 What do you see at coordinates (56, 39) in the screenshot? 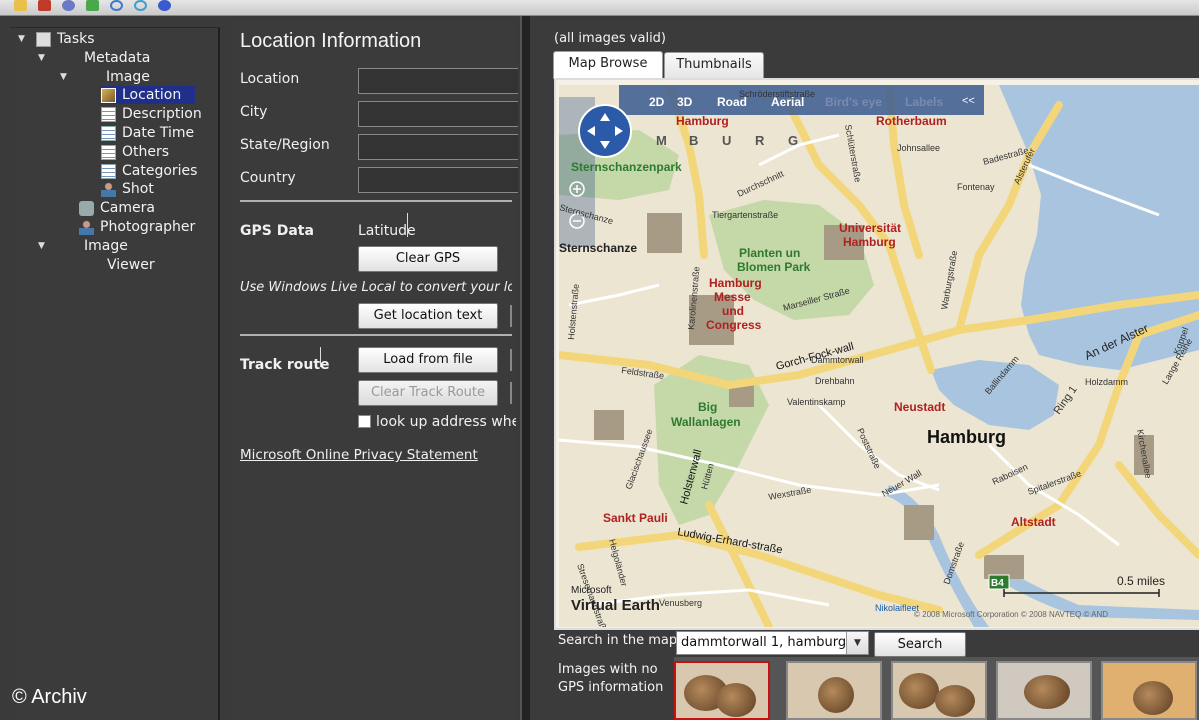
I see `tree-item-tasks: ▼ Tasks` at bounding box center [56, 39].